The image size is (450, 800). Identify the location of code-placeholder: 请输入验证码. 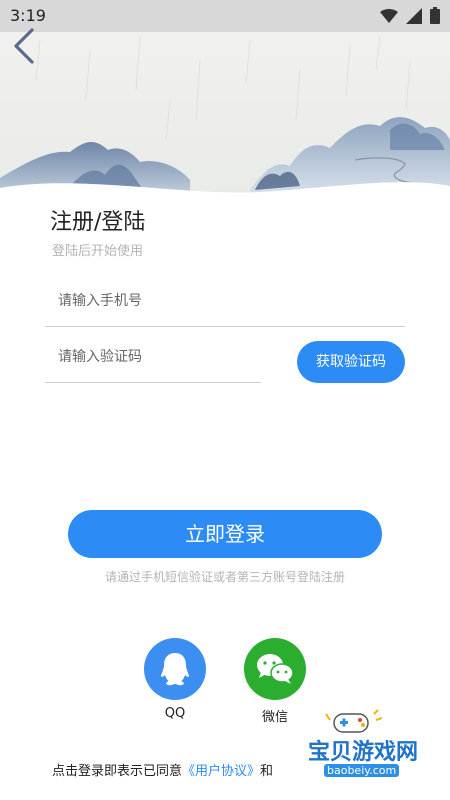
(100, 357).